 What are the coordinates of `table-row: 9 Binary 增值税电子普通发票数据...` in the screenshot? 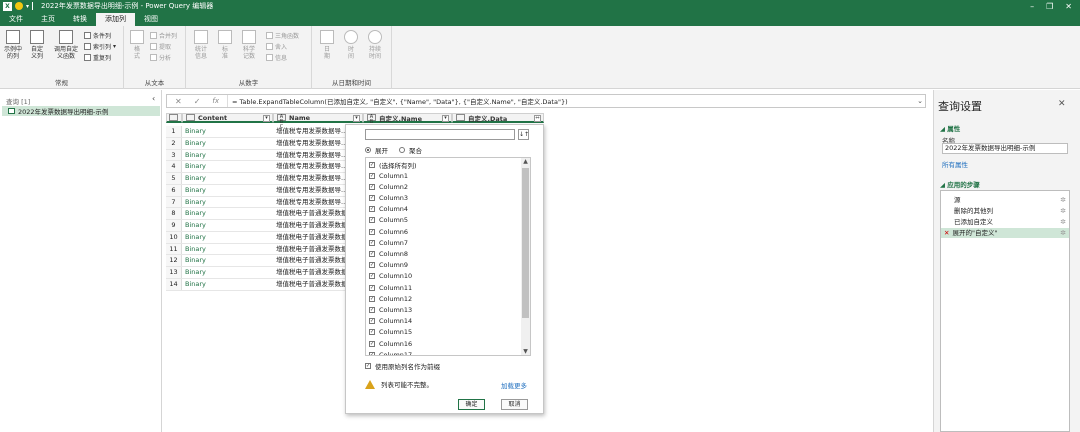 It's located at (256, 226).